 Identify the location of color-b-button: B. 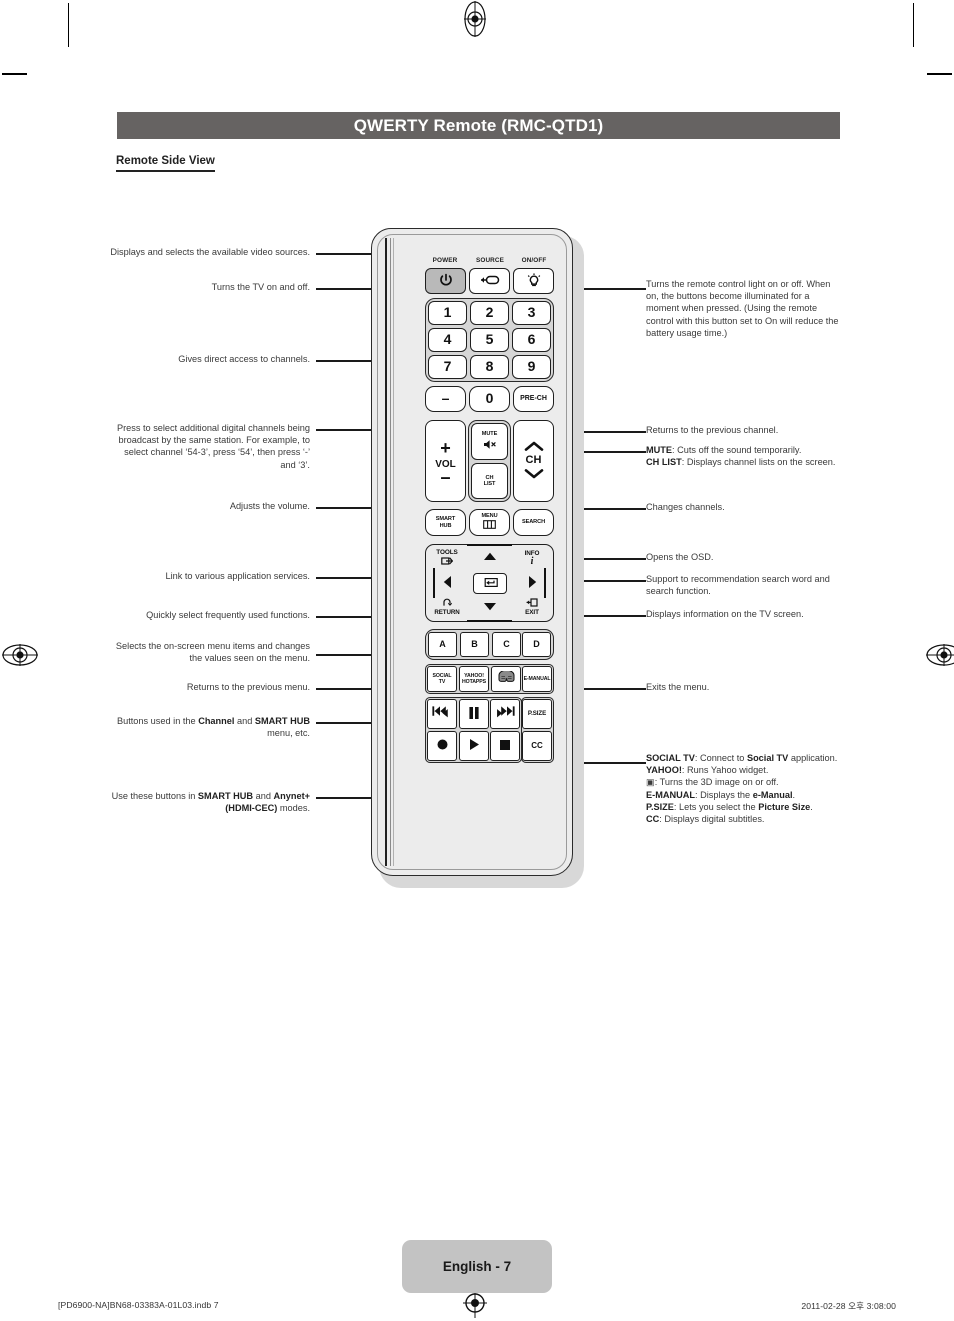
(474, 644).